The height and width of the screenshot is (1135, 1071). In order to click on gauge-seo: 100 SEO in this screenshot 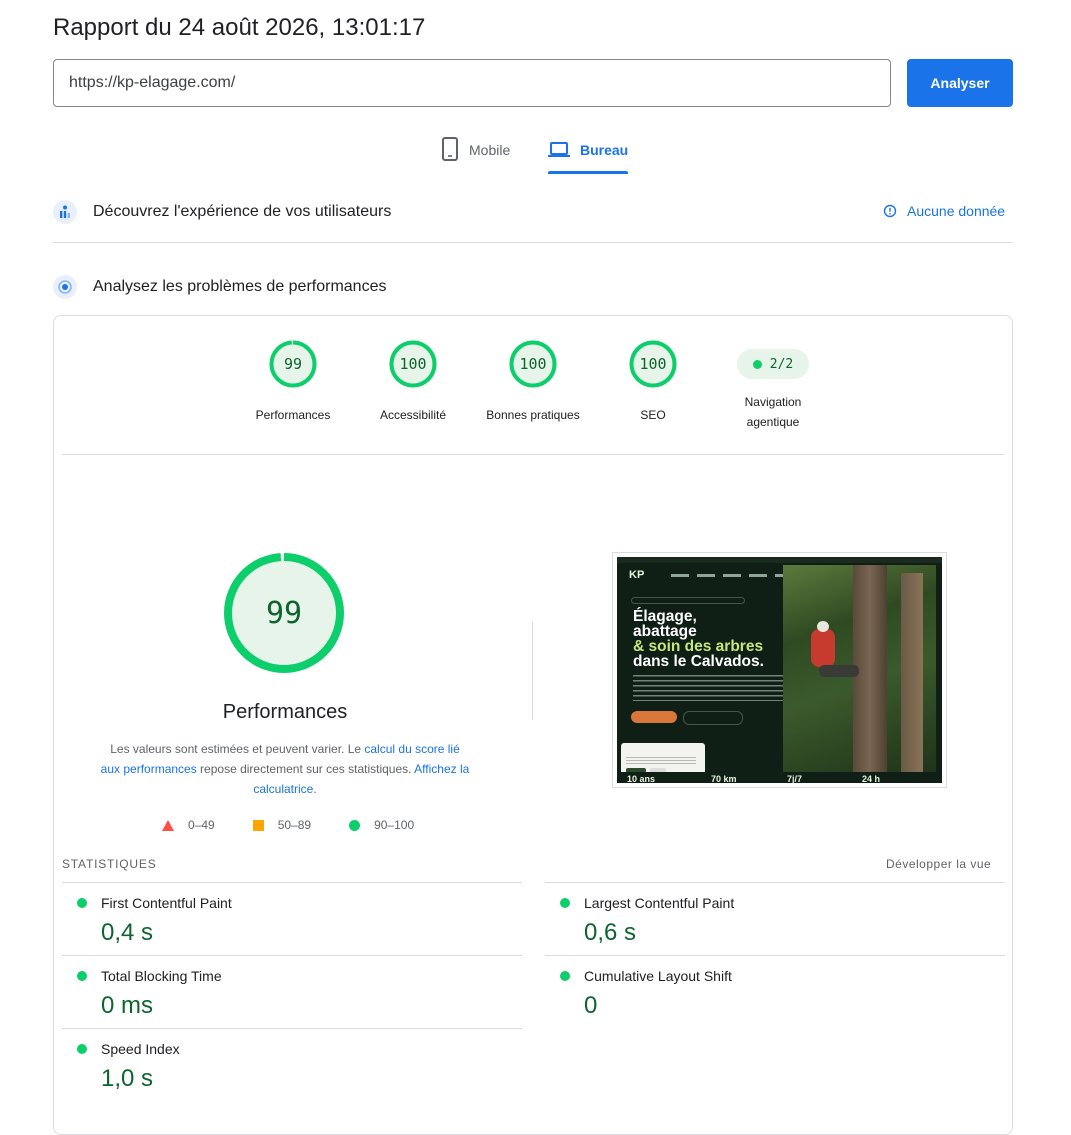, I will do `click(653, 382)`.